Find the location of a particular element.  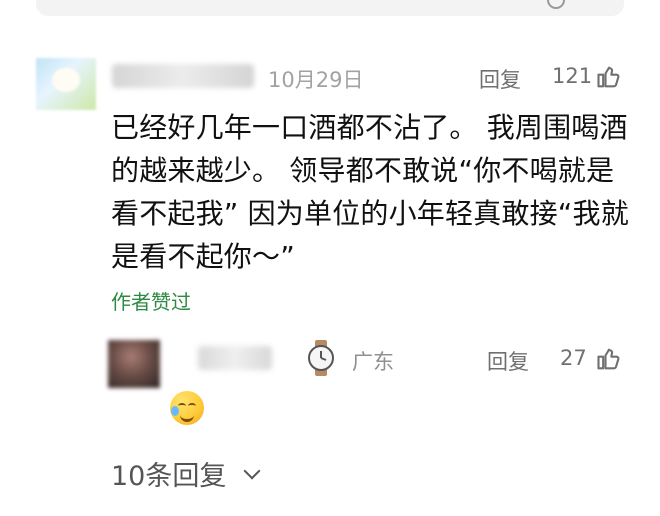

comment-username-blurred is located at coordinates (183, 76).